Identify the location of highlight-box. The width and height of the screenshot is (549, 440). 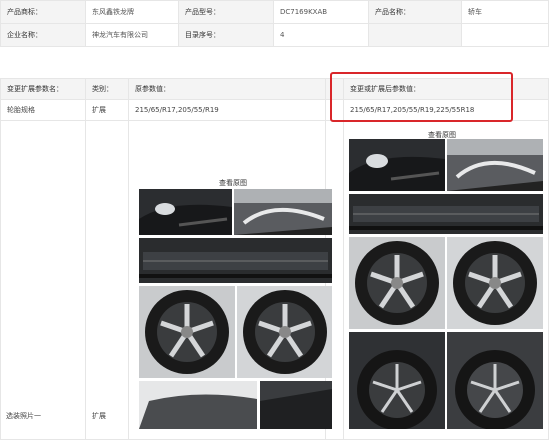
(421, 97).